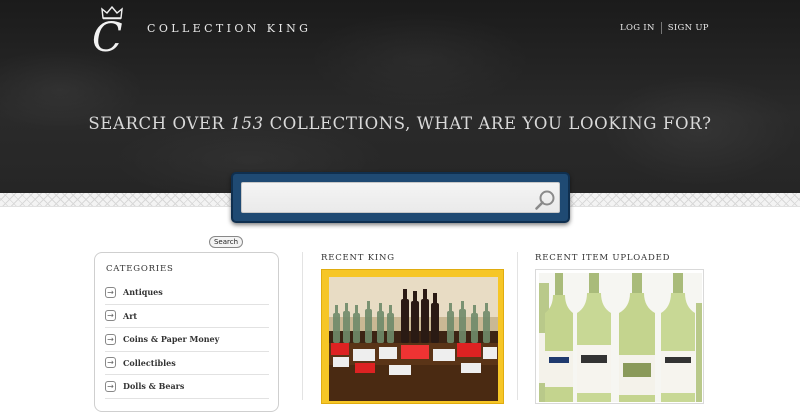 This screenshot has width=800, height=412. Describe the element at coordinates (661, 28) in the screenshot. I see `auth-divider` at that location.